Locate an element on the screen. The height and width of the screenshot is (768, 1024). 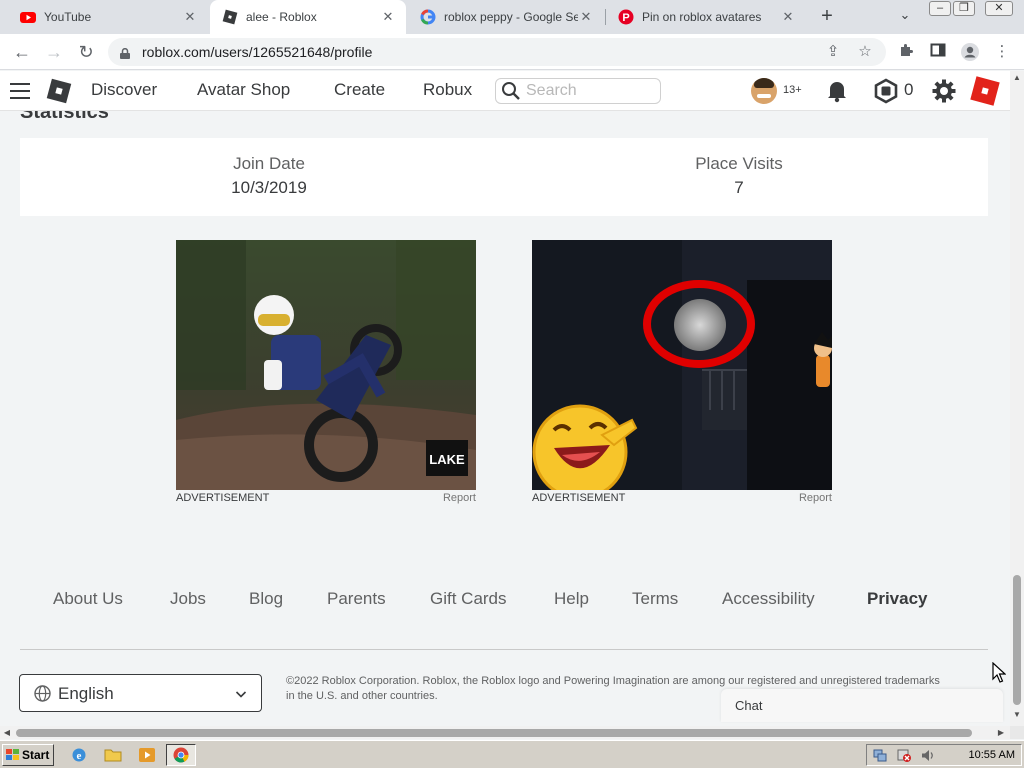
lake-brand-text: LAKE is located at coordinates (447, 459).